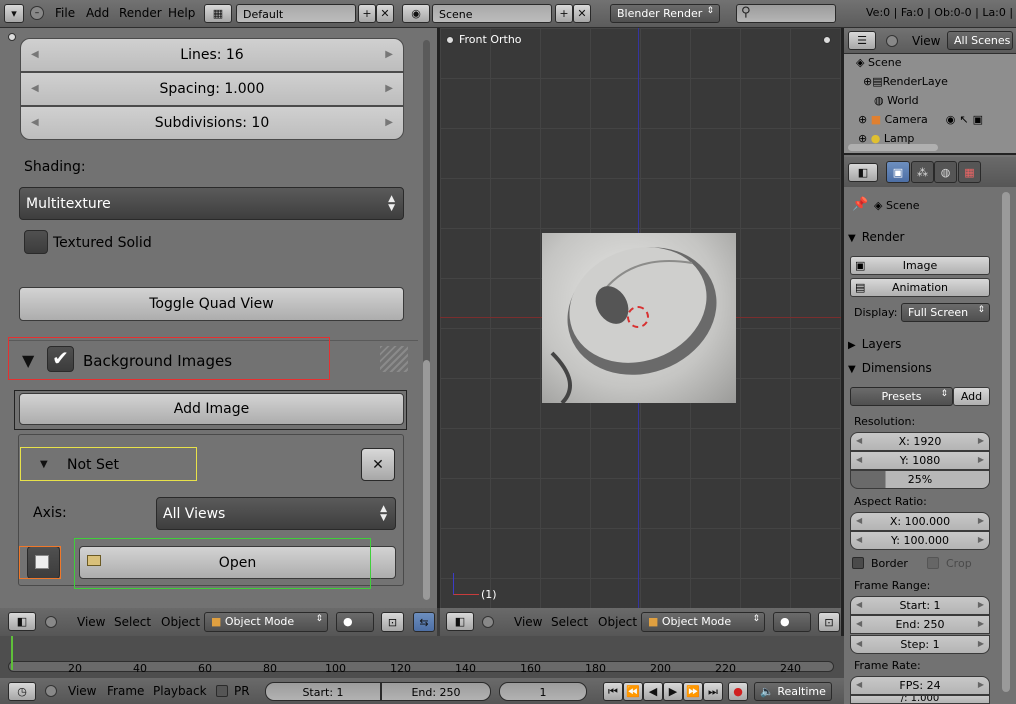 The height and width of the screenshot is (704, 1016). I want to click on menu-help: Help, so click(181, 13).